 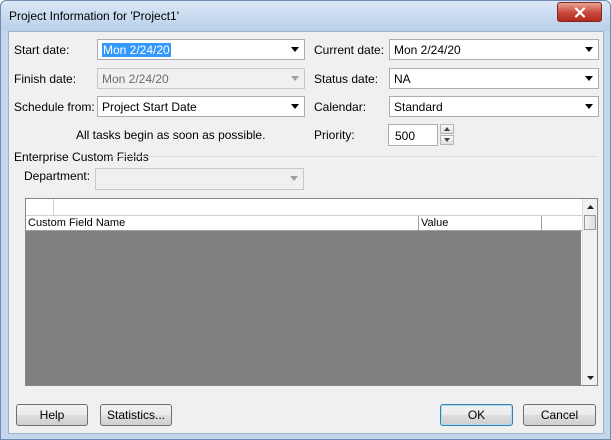 What do you see at coordinates (590, 207) in the screenshot?
I see `scroll-up-icon` at bounding box center [590, 207].